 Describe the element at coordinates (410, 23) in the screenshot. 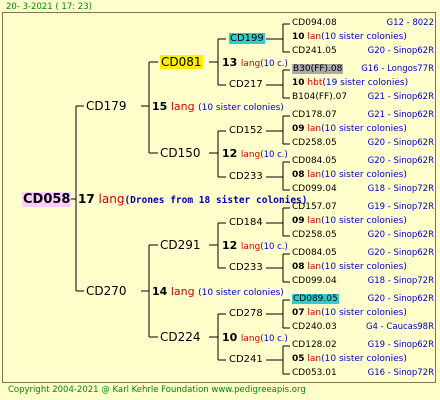

I see `region-label: G12 - 8022` at that location.